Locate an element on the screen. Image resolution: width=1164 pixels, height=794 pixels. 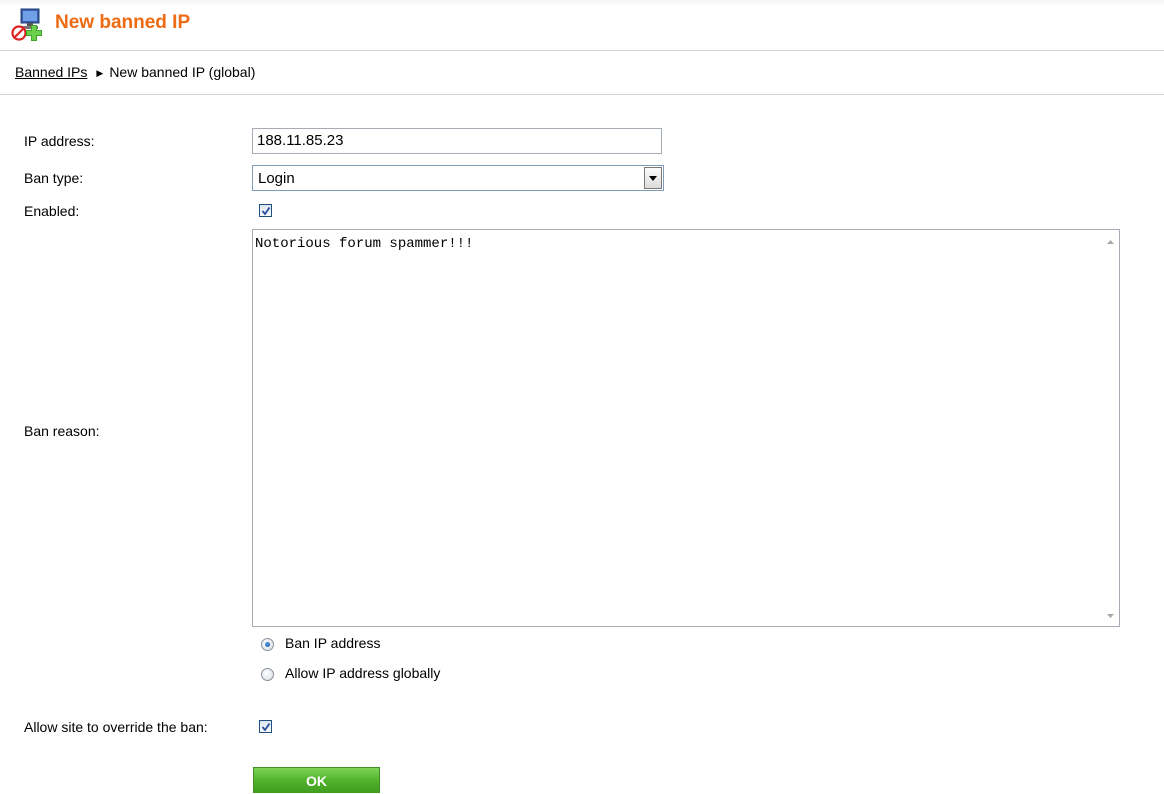
scroll-up-icon is located at coordinates (1110, 242).